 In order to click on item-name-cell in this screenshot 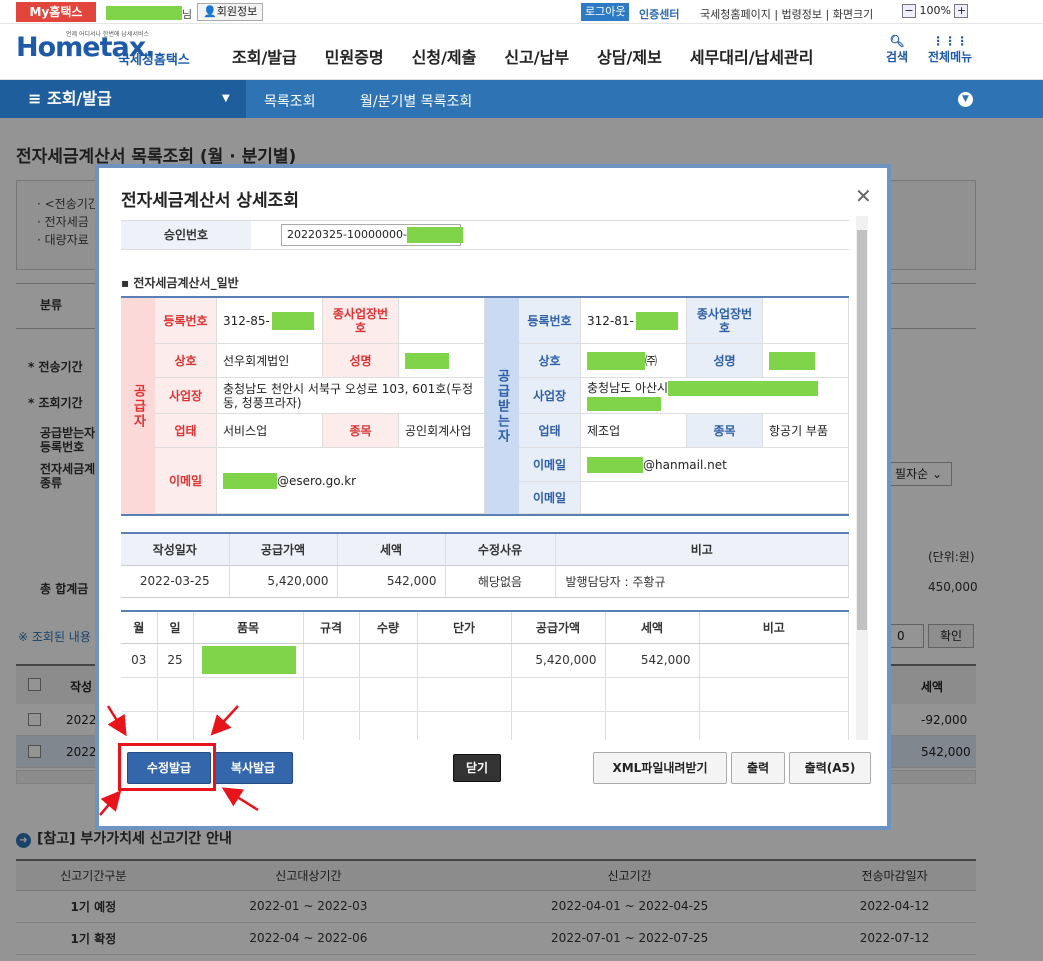, I will do `click(248, 660)`.